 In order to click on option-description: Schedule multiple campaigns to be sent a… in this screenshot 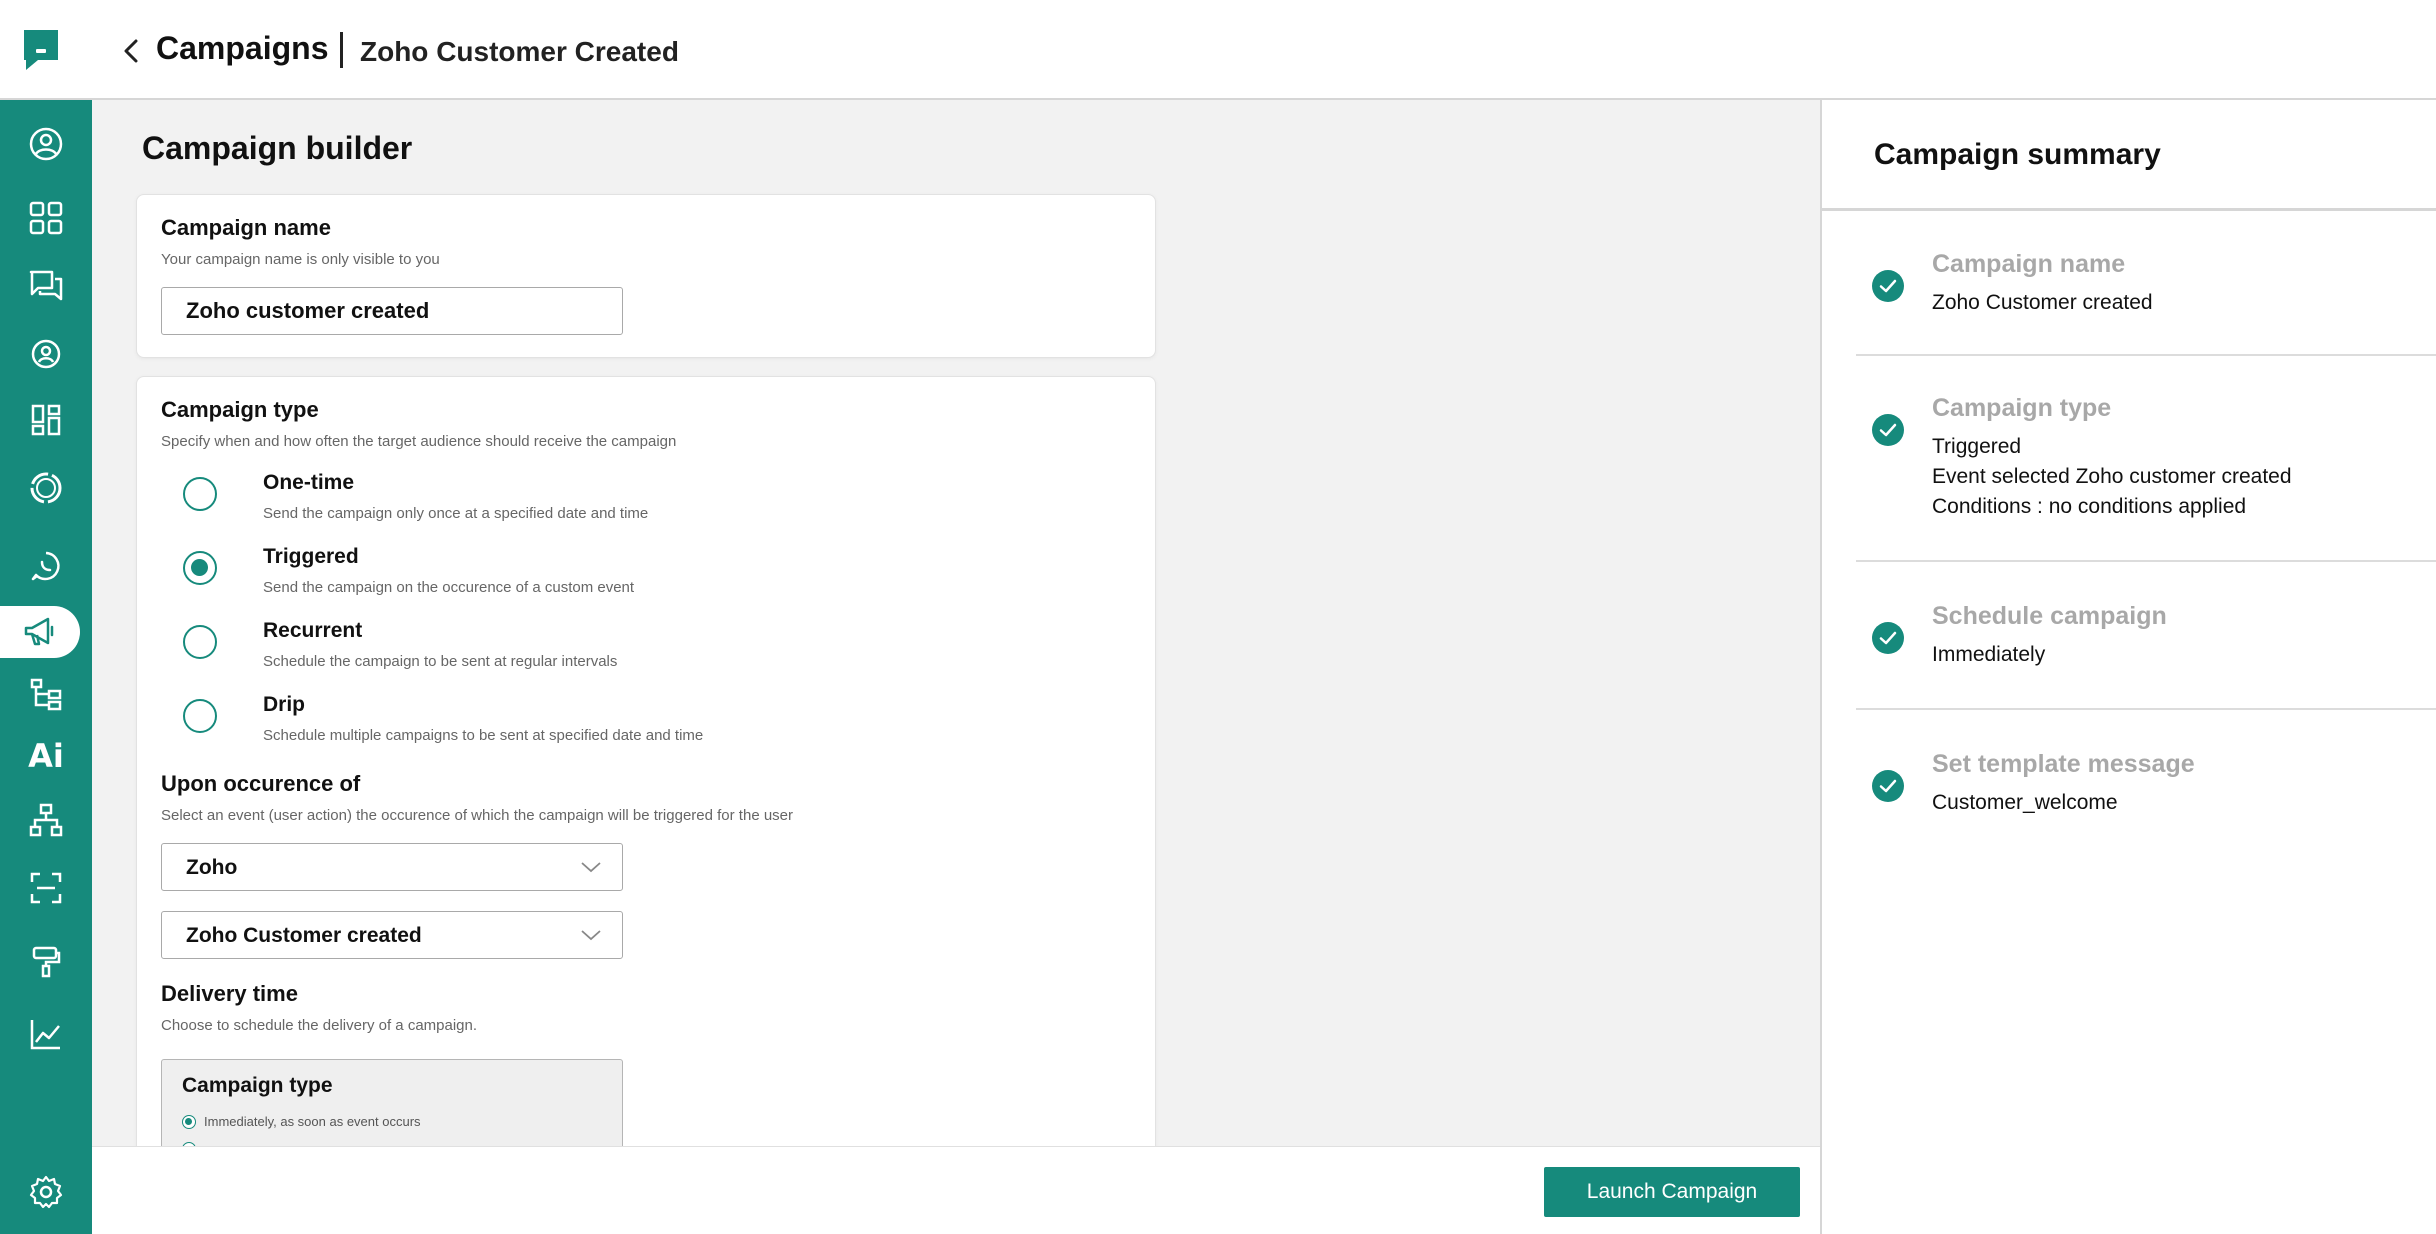, I will do `click(483, 735)`.